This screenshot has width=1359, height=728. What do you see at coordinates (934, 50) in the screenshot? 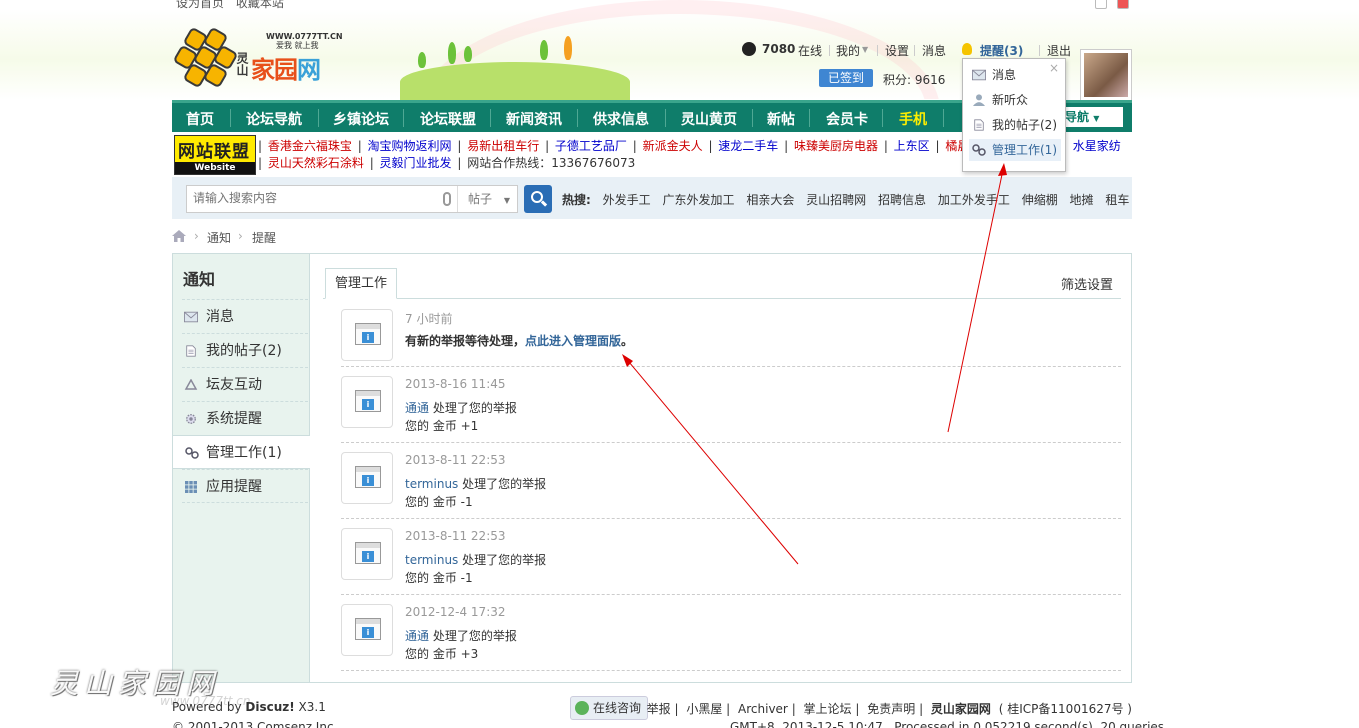
I see `messages-link: 消息` at bounding box center [934, 50].